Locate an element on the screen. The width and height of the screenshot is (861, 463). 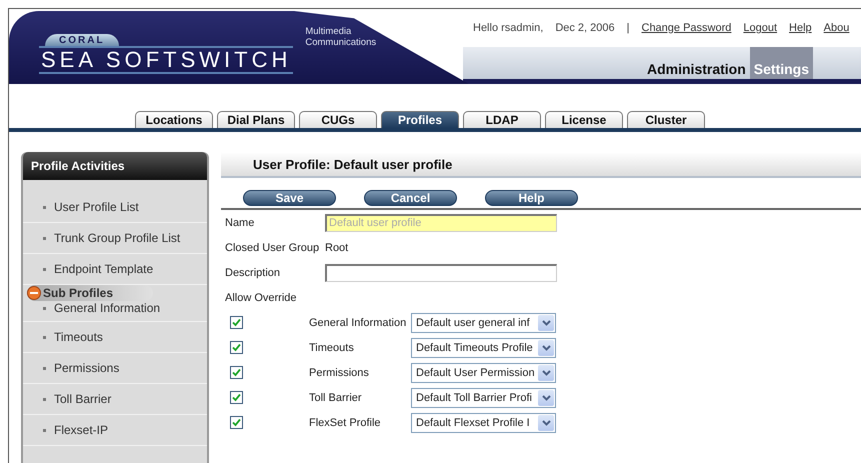
tab: CUGs is located at coordinates (338, 119).